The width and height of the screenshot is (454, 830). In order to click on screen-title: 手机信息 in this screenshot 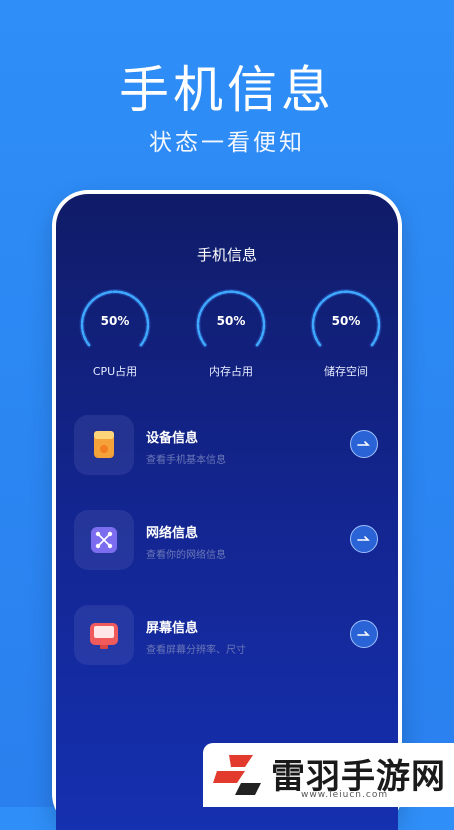, I will do `click(226, 255)`.